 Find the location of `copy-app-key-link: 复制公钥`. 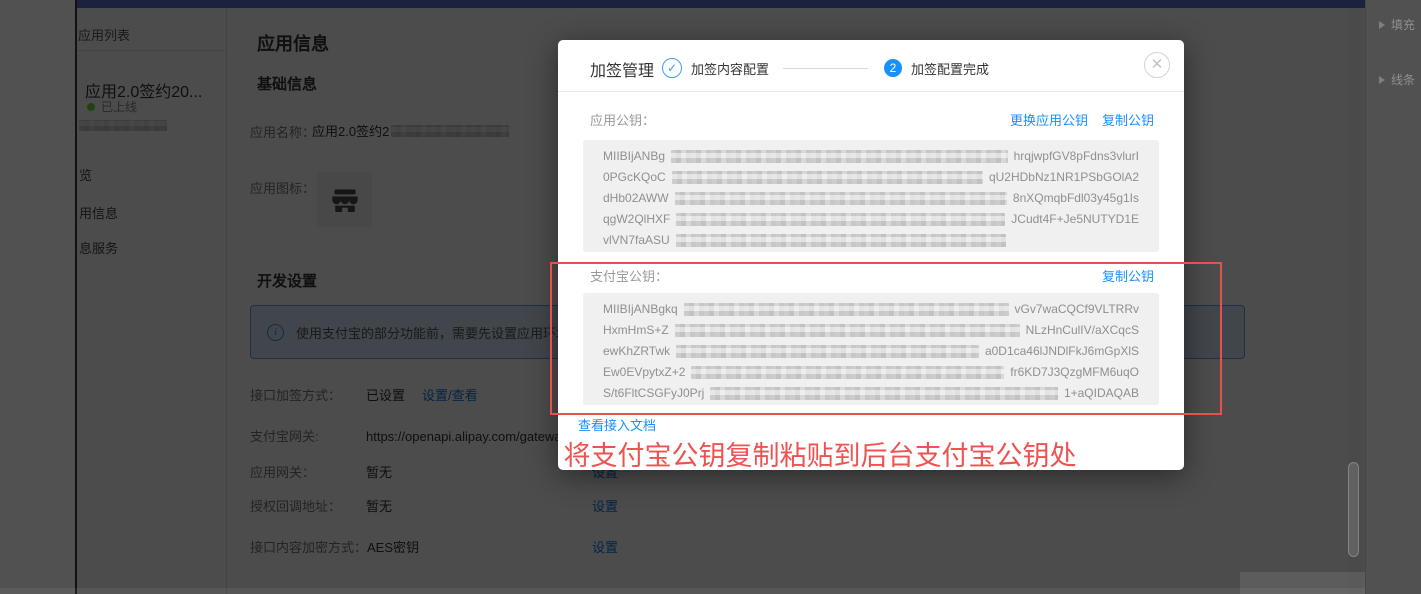

copy-app-key-link: 复制公钥 is located at coordinates (1128, 120).